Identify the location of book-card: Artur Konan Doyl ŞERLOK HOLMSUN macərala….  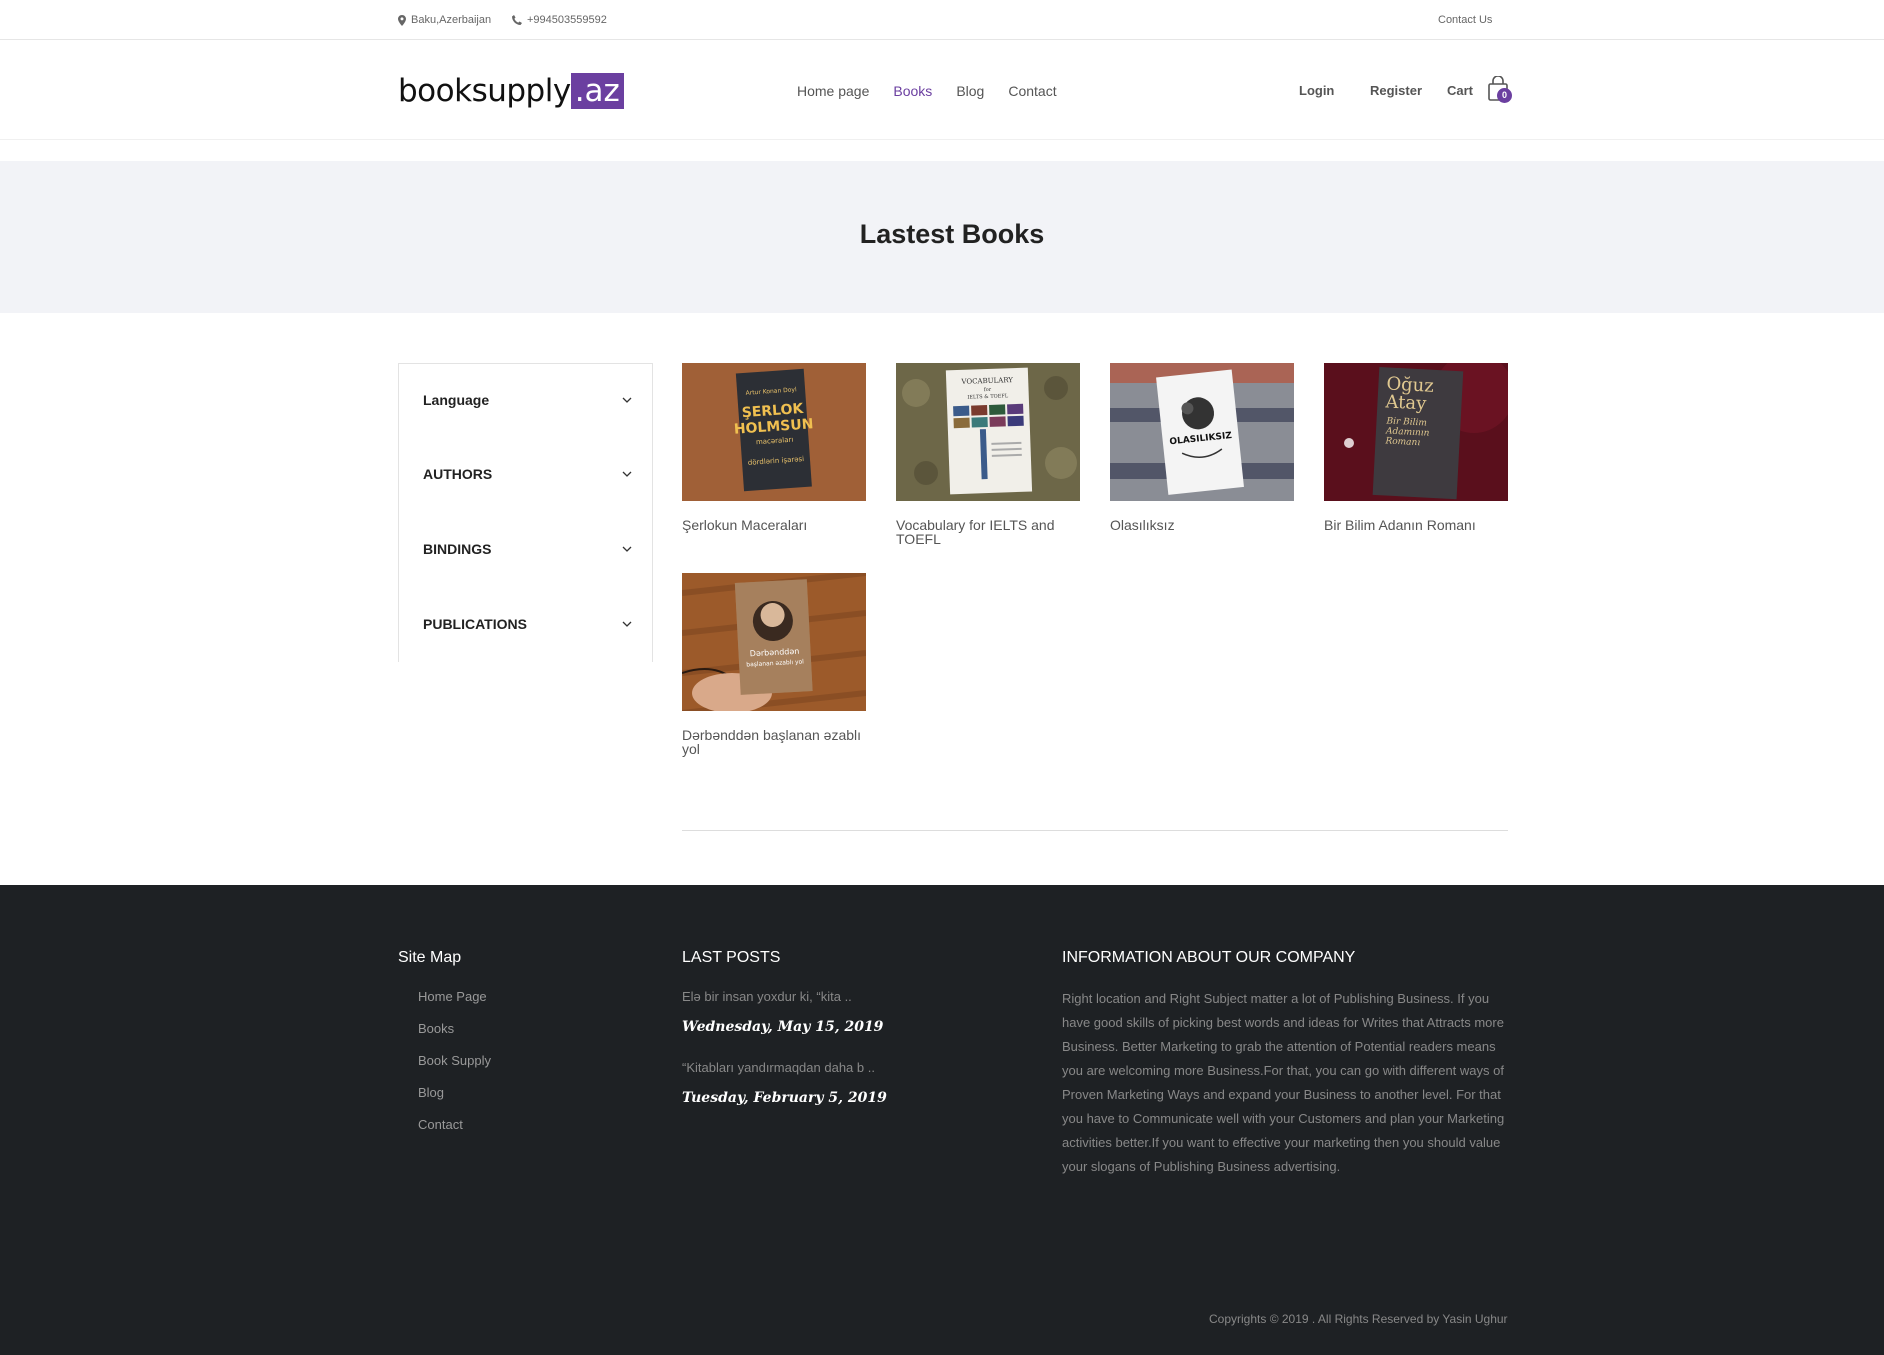
(774, 447).